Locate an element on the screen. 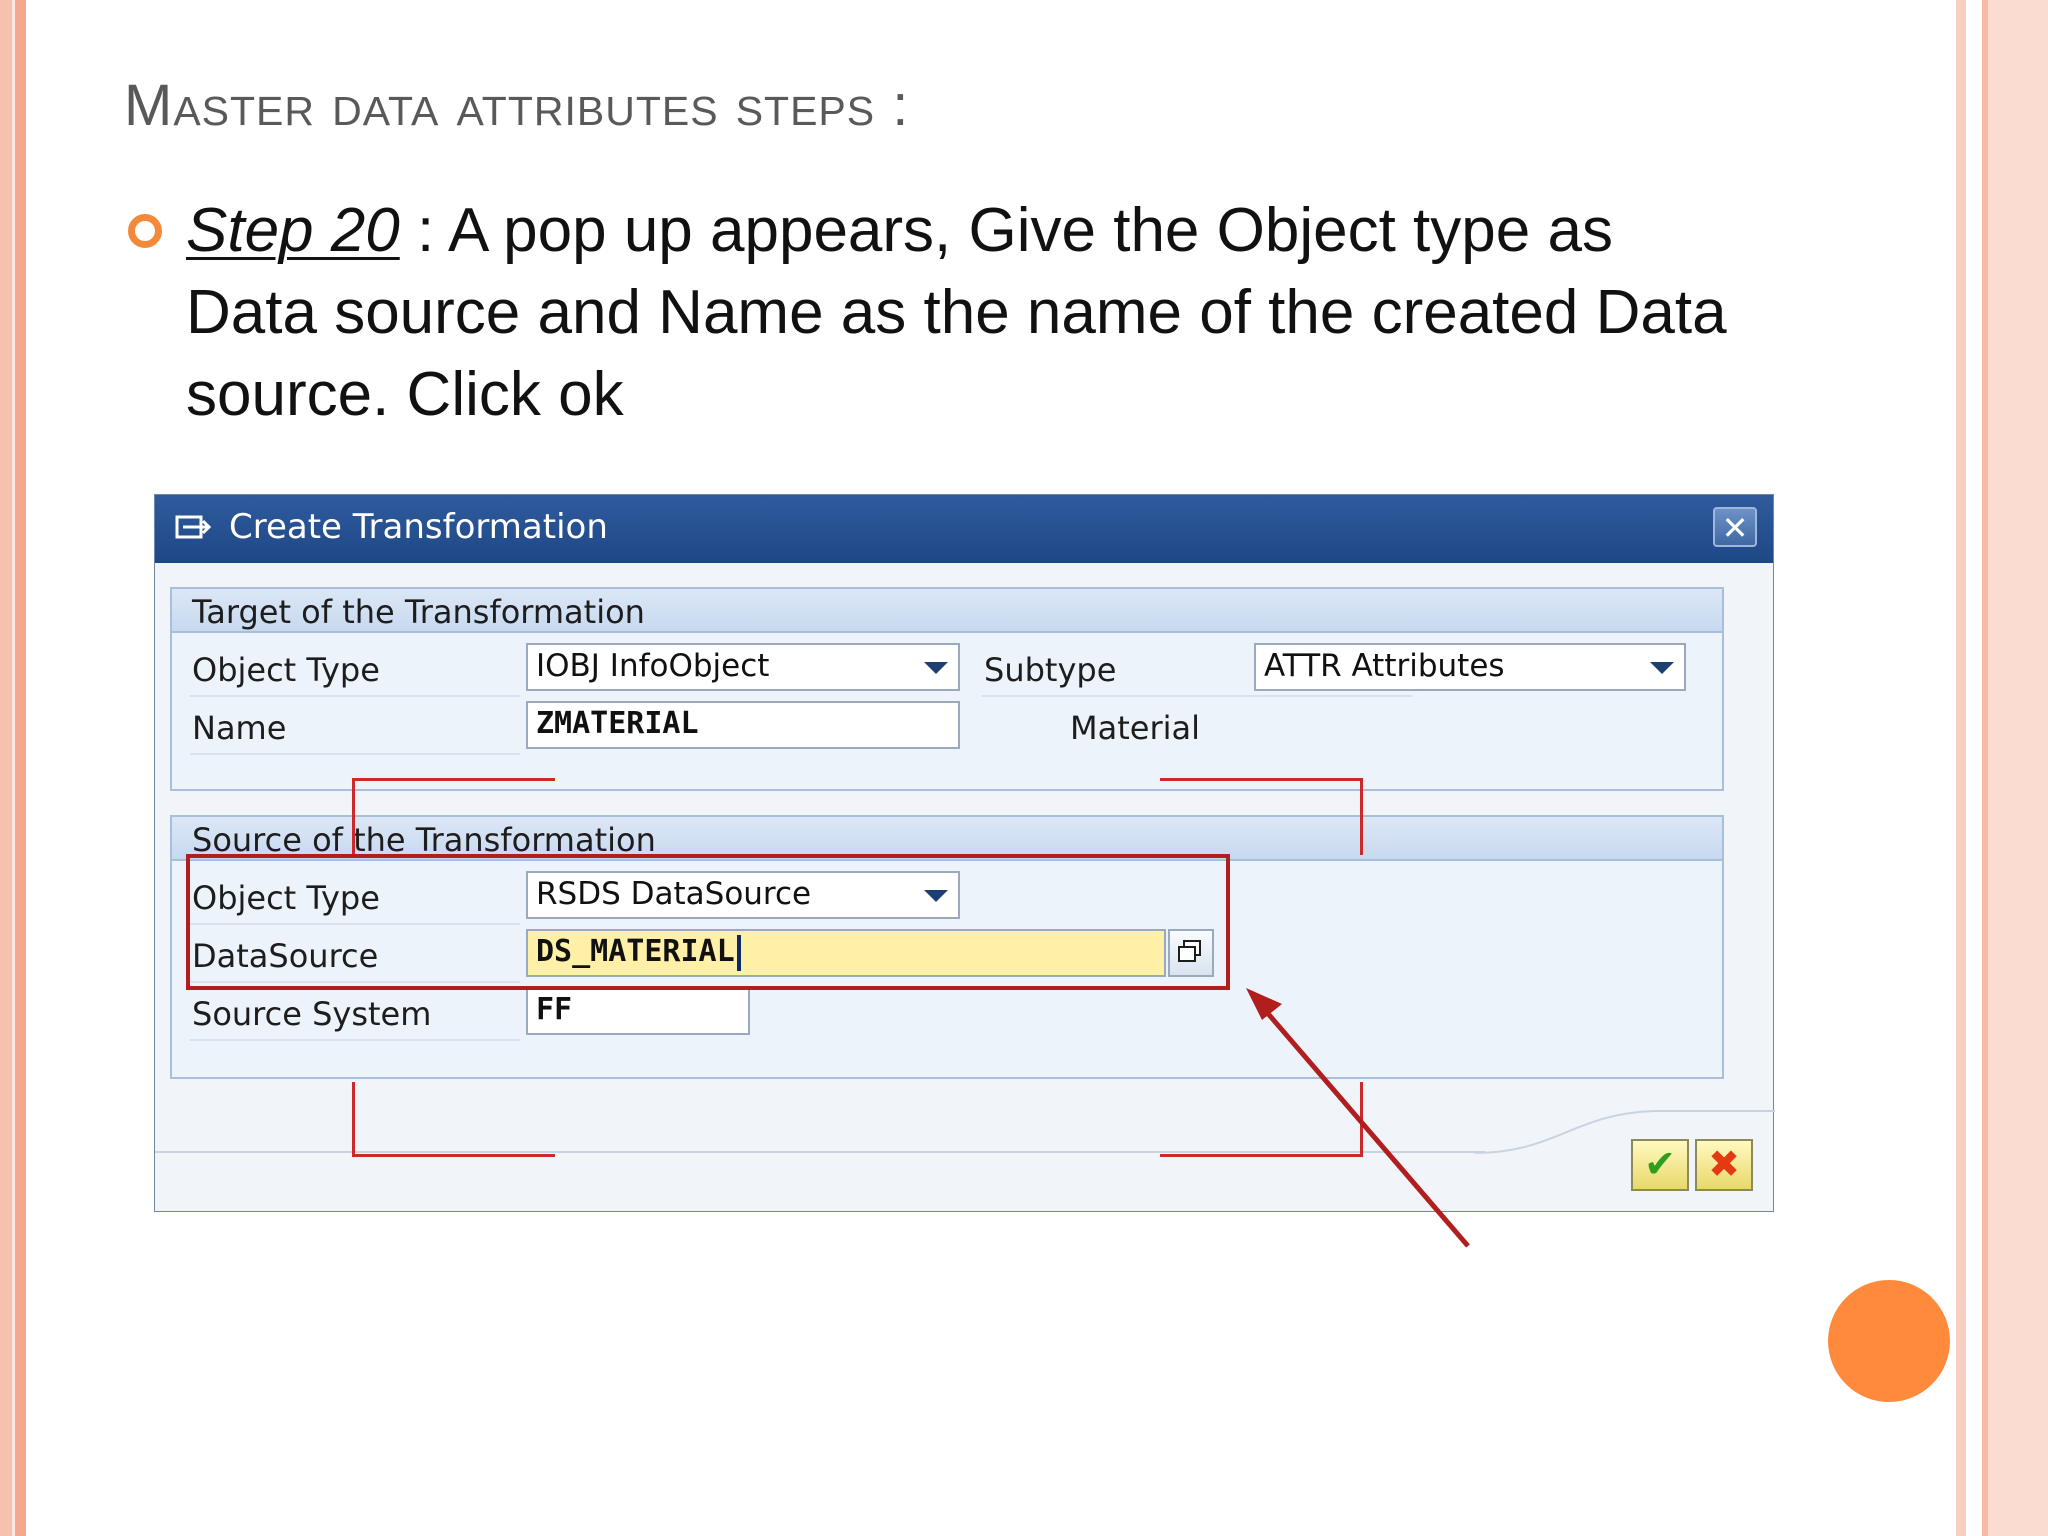  slide-left-decoration is located at coordinates (13, 768).